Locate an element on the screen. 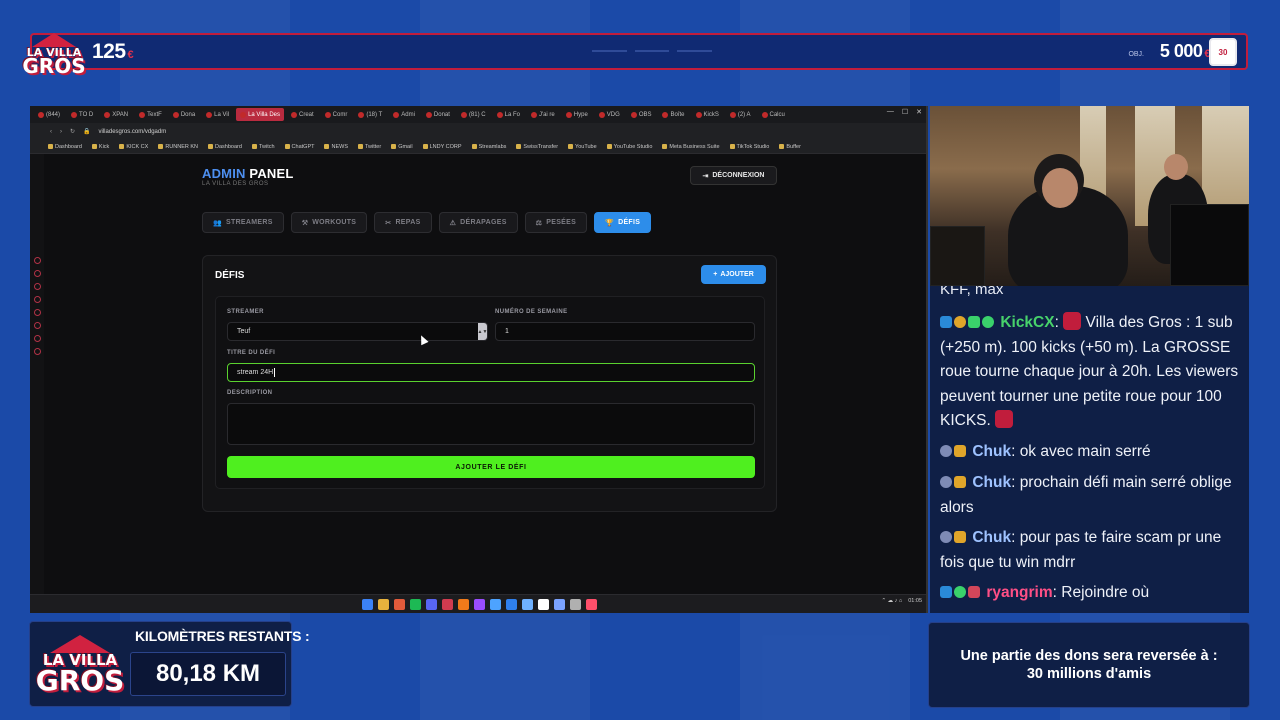 This screenshot has width=1280, height=720. tray-icons: ⌃ ☁ ♪ ⌂ is located at coordinates (891, 601).